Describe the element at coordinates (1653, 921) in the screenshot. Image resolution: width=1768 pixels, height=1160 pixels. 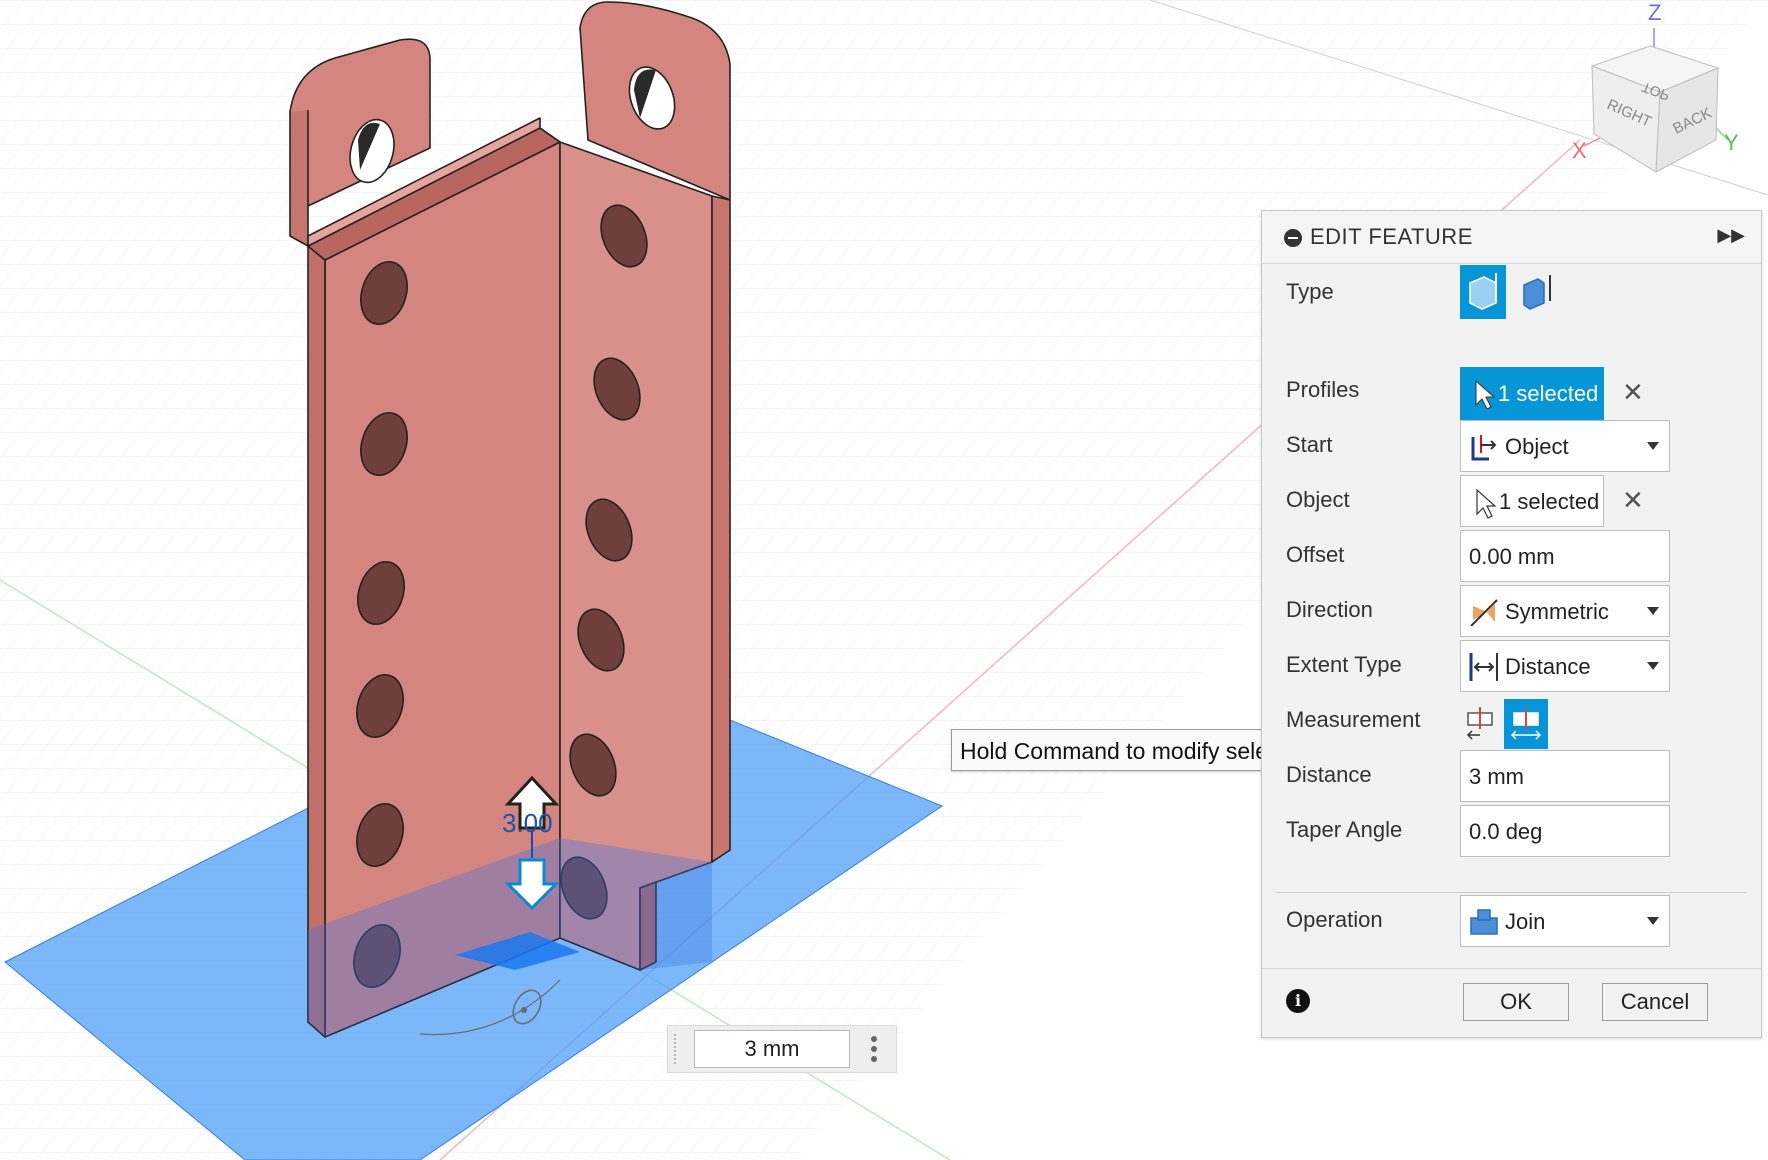
I see `chevron-down-icon` at that location.